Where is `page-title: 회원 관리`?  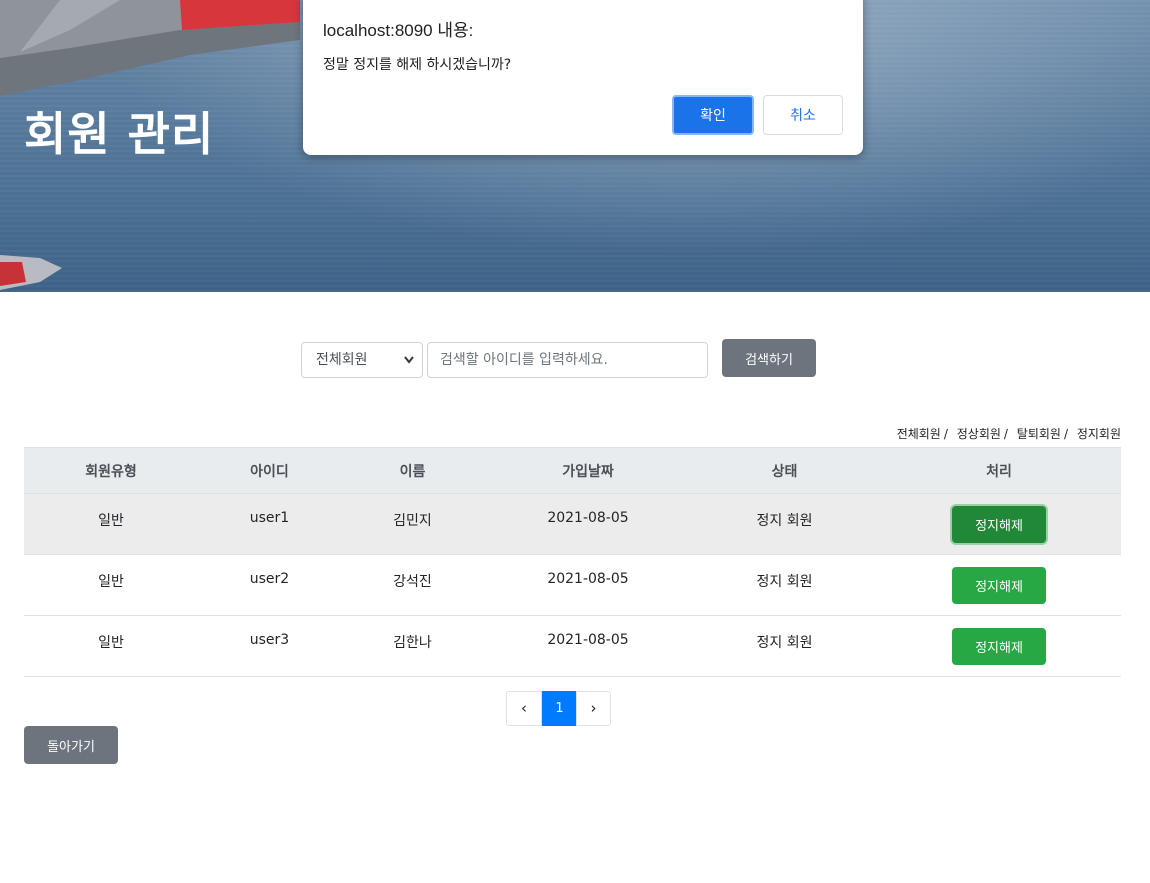
page-title: 회원 관리 is located at coordinates (119, 134).